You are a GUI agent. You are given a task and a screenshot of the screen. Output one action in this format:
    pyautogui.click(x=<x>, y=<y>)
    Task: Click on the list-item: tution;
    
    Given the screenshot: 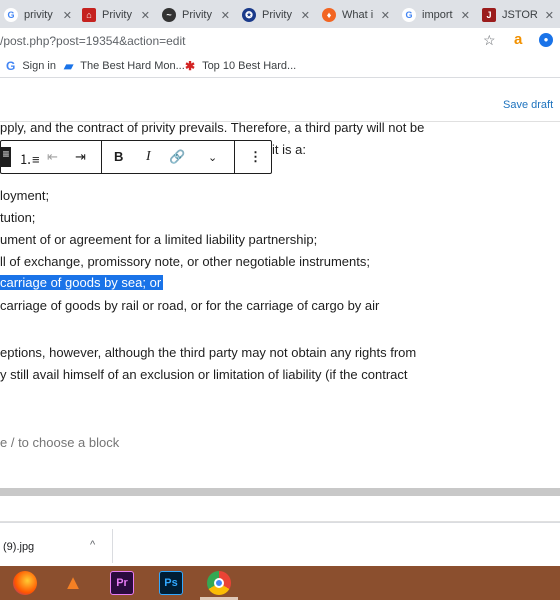 What is the action you would take?
    pyautogui.click(x=18, y=217)
    